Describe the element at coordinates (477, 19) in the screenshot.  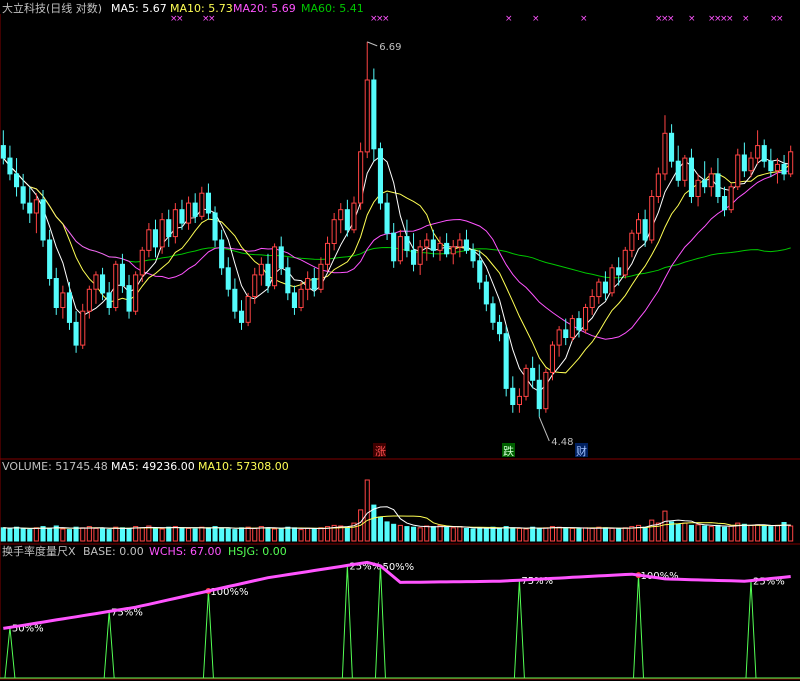
I see `signal-marks: ×× ×× ××× × × × ××× × ×××× × ××` at that location.